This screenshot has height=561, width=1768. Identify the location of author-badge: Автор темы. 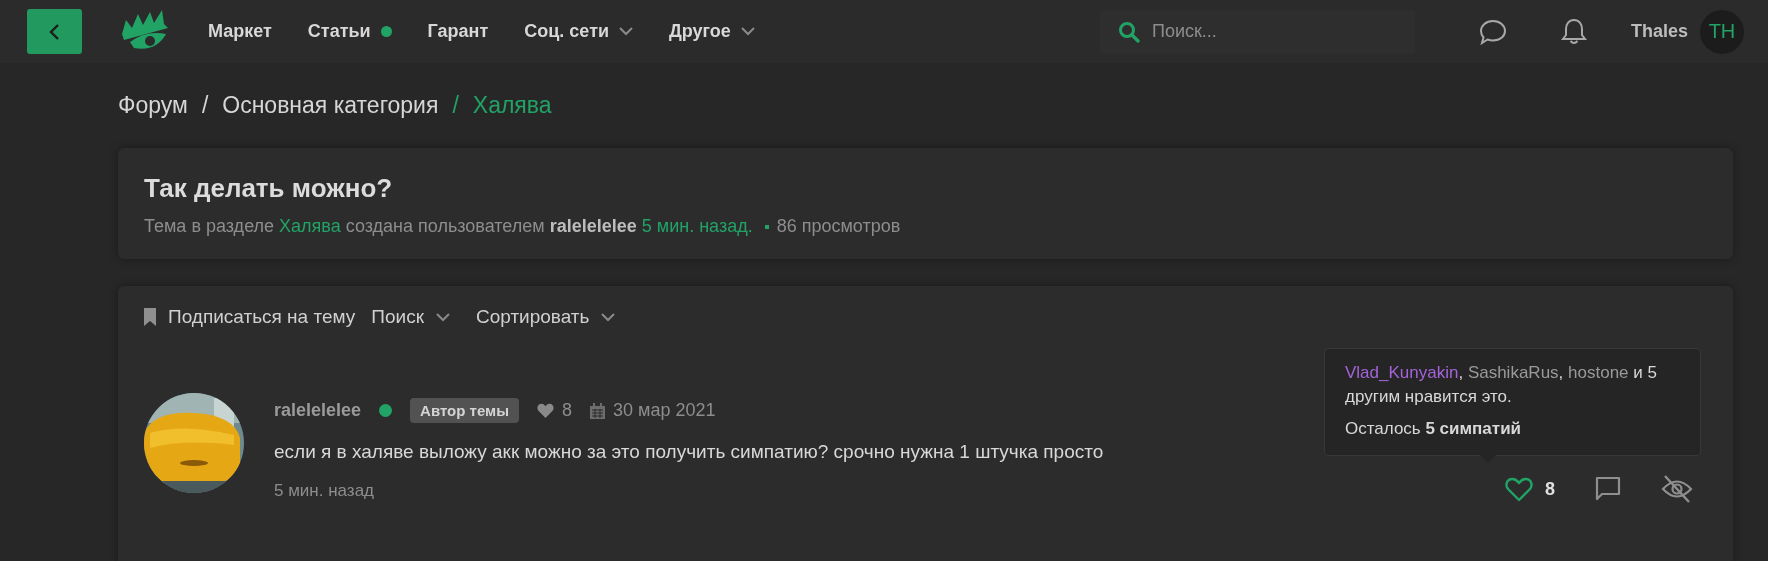
(464, 410).